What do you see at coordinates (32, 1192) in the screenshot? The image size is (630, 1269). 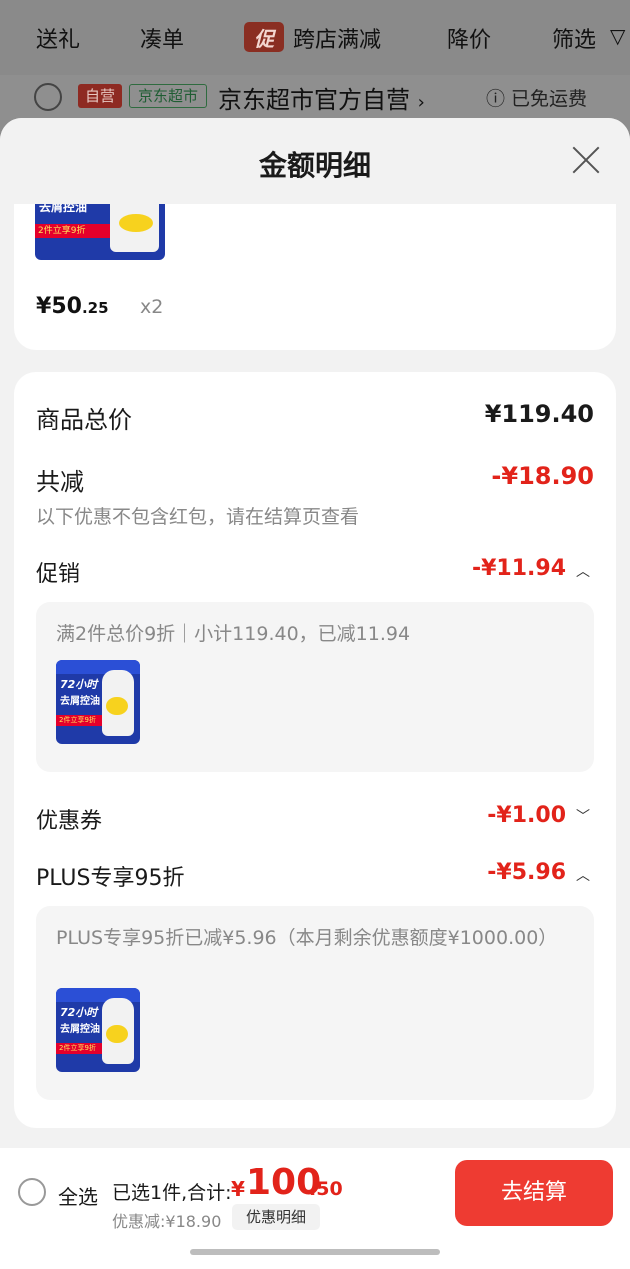 I see `select-all-radio` at bounding box center [32, 1192].